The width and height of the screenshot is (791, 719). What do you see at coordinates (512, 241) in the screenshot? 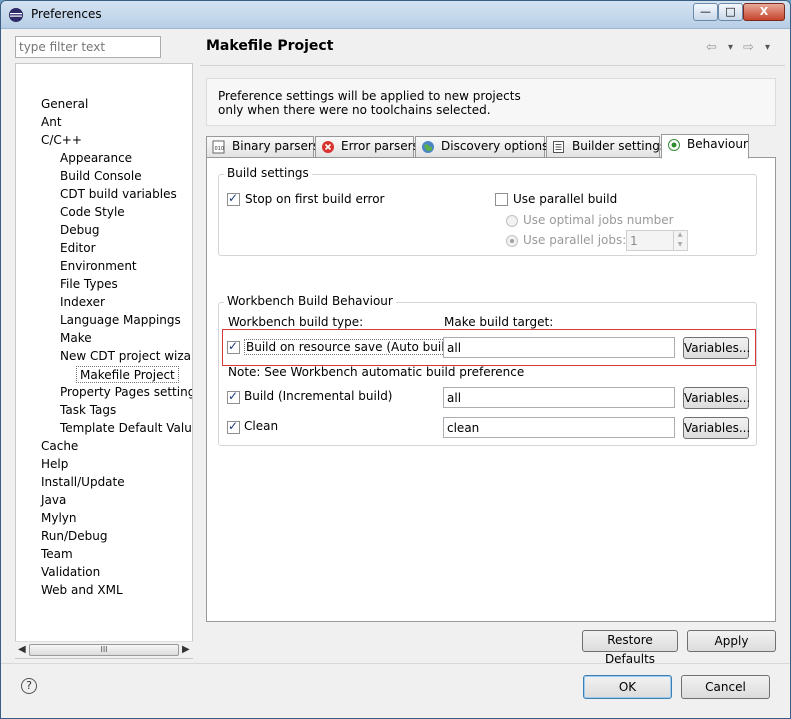
I see `parallel-jobs-radio` at bounding box center [512, 241].